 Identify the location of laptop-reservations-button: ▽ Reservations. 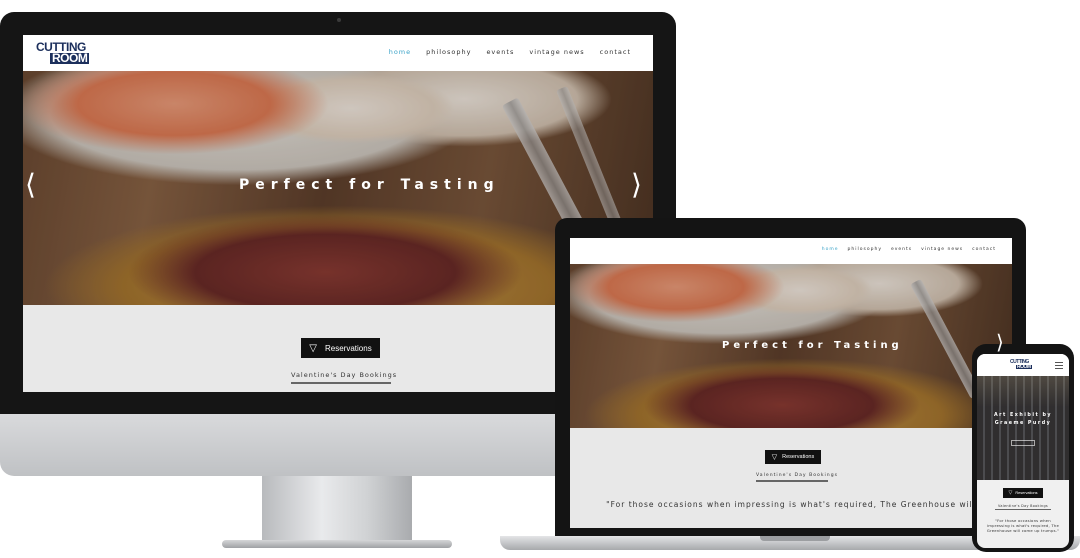
(793, 457).